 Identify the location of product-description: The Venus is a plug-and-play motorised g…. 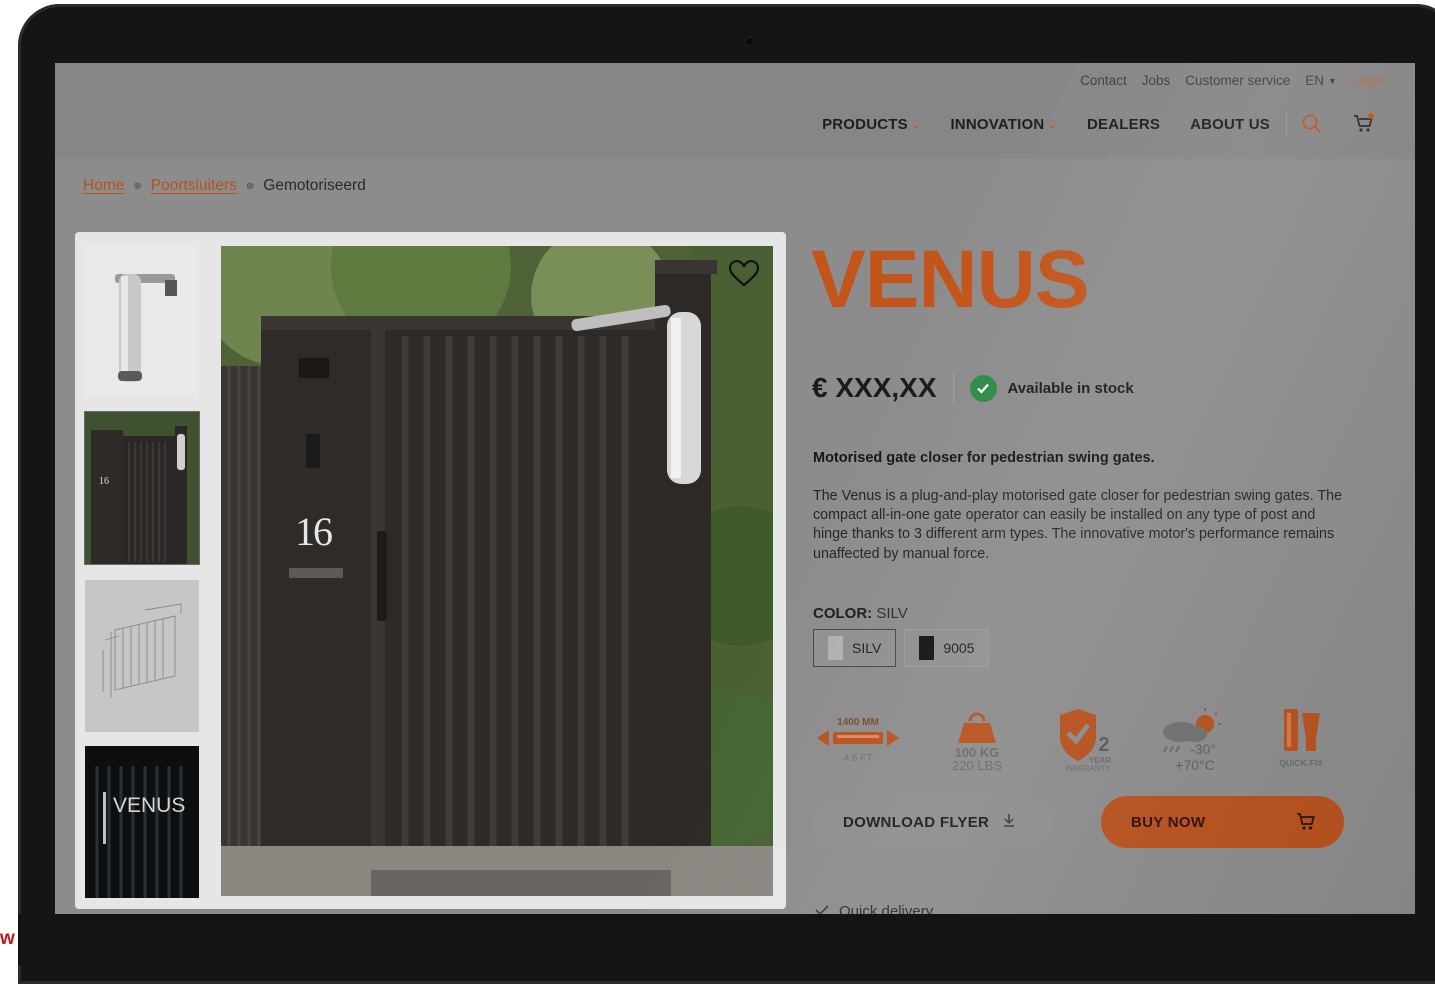
(1078, 525).